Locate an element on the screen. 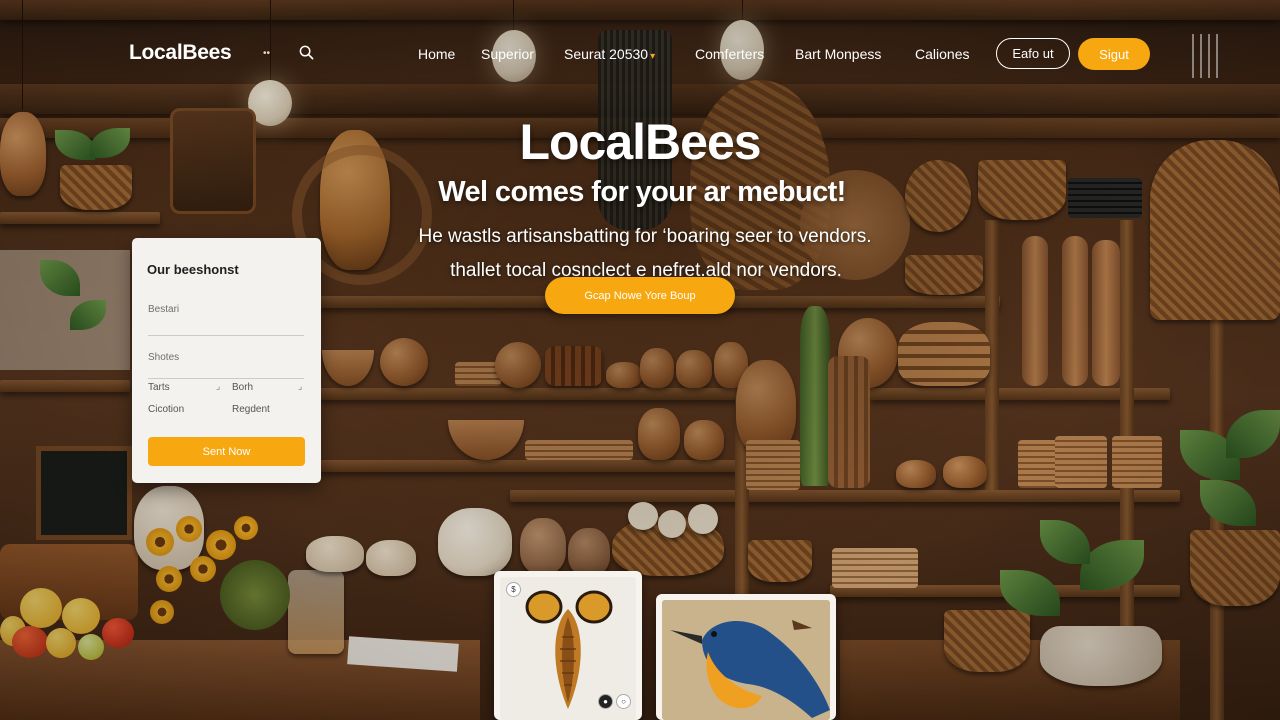 The width and height of the screenshot is (1280, 720). search-field-2: Shotes is located at coordinates (163, 357).